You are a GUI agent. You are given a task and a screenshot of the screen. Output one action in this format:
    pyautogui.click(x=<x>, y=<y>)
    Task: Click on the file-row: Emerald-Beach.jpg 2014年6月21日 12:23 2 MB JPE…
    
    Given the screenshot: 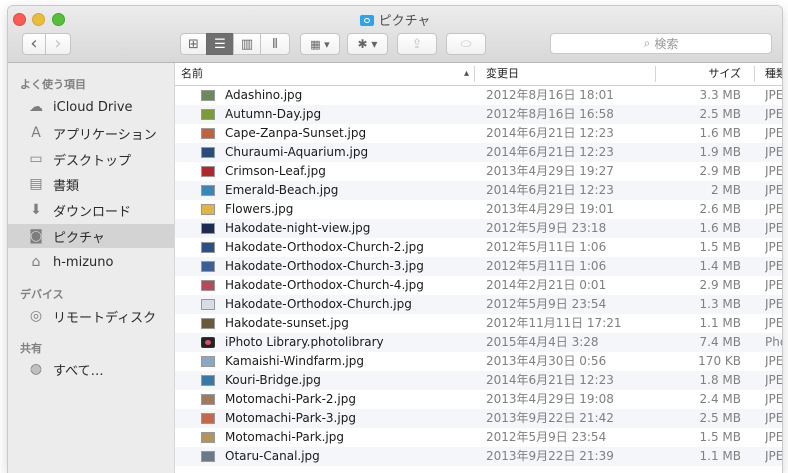 What is the action you would take?
    pyautogui.click(x=478, y=190)
    